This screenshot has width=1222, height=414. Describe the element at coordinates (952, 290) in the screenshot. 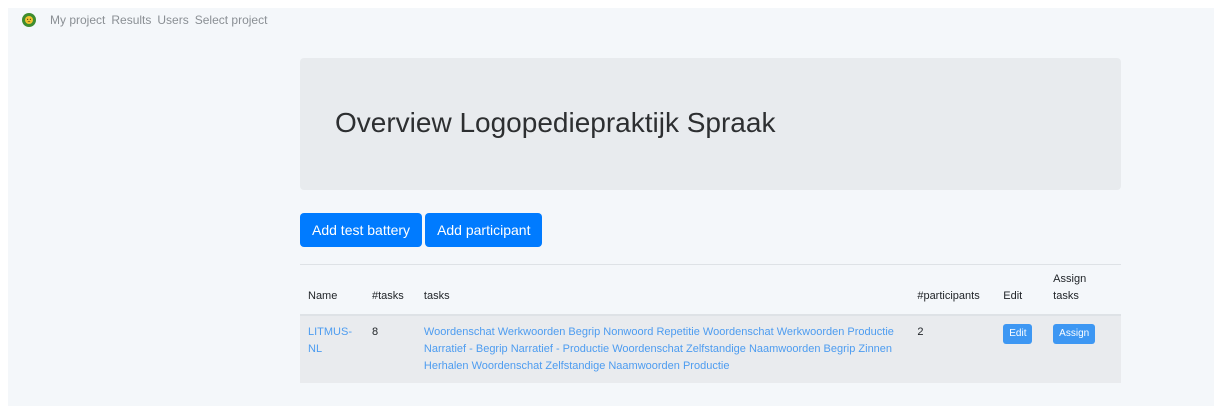

I see `header-nparticipants: #participants` at that location.